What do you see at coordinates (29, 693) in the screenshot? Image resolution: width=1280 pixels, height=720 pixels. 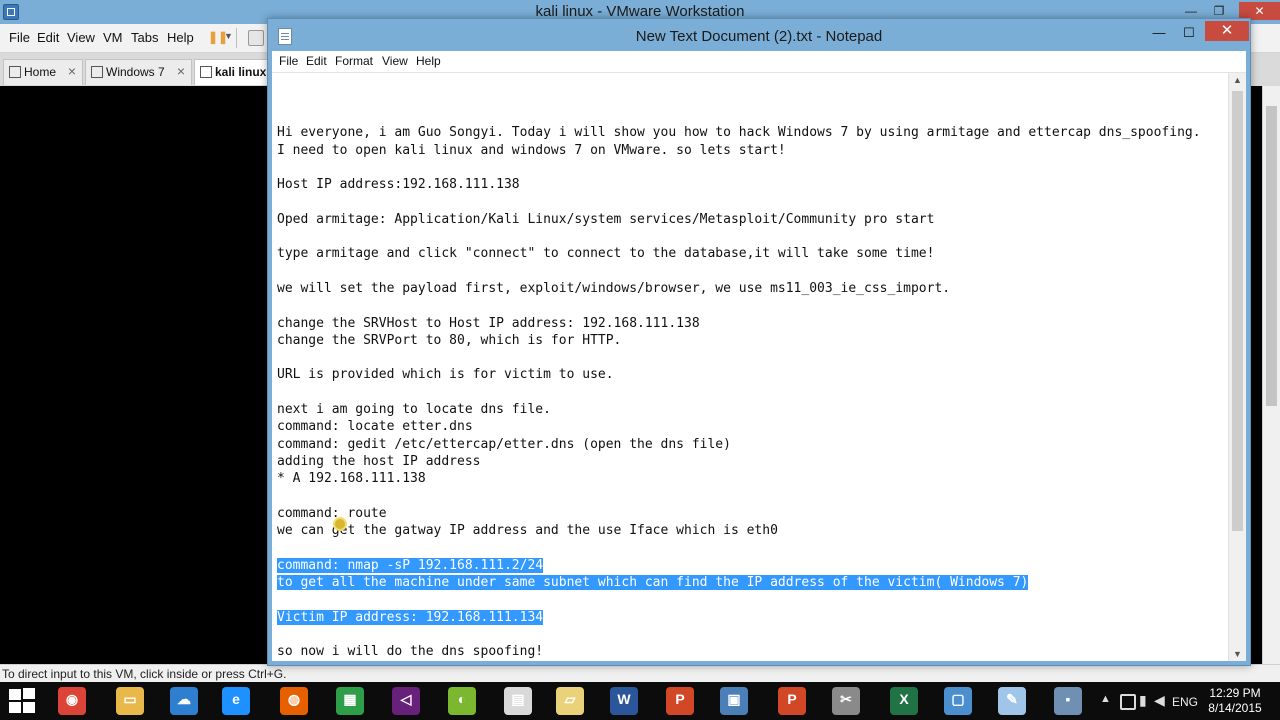 I see `windows-logo-icon` at bounding box center [29, 693].